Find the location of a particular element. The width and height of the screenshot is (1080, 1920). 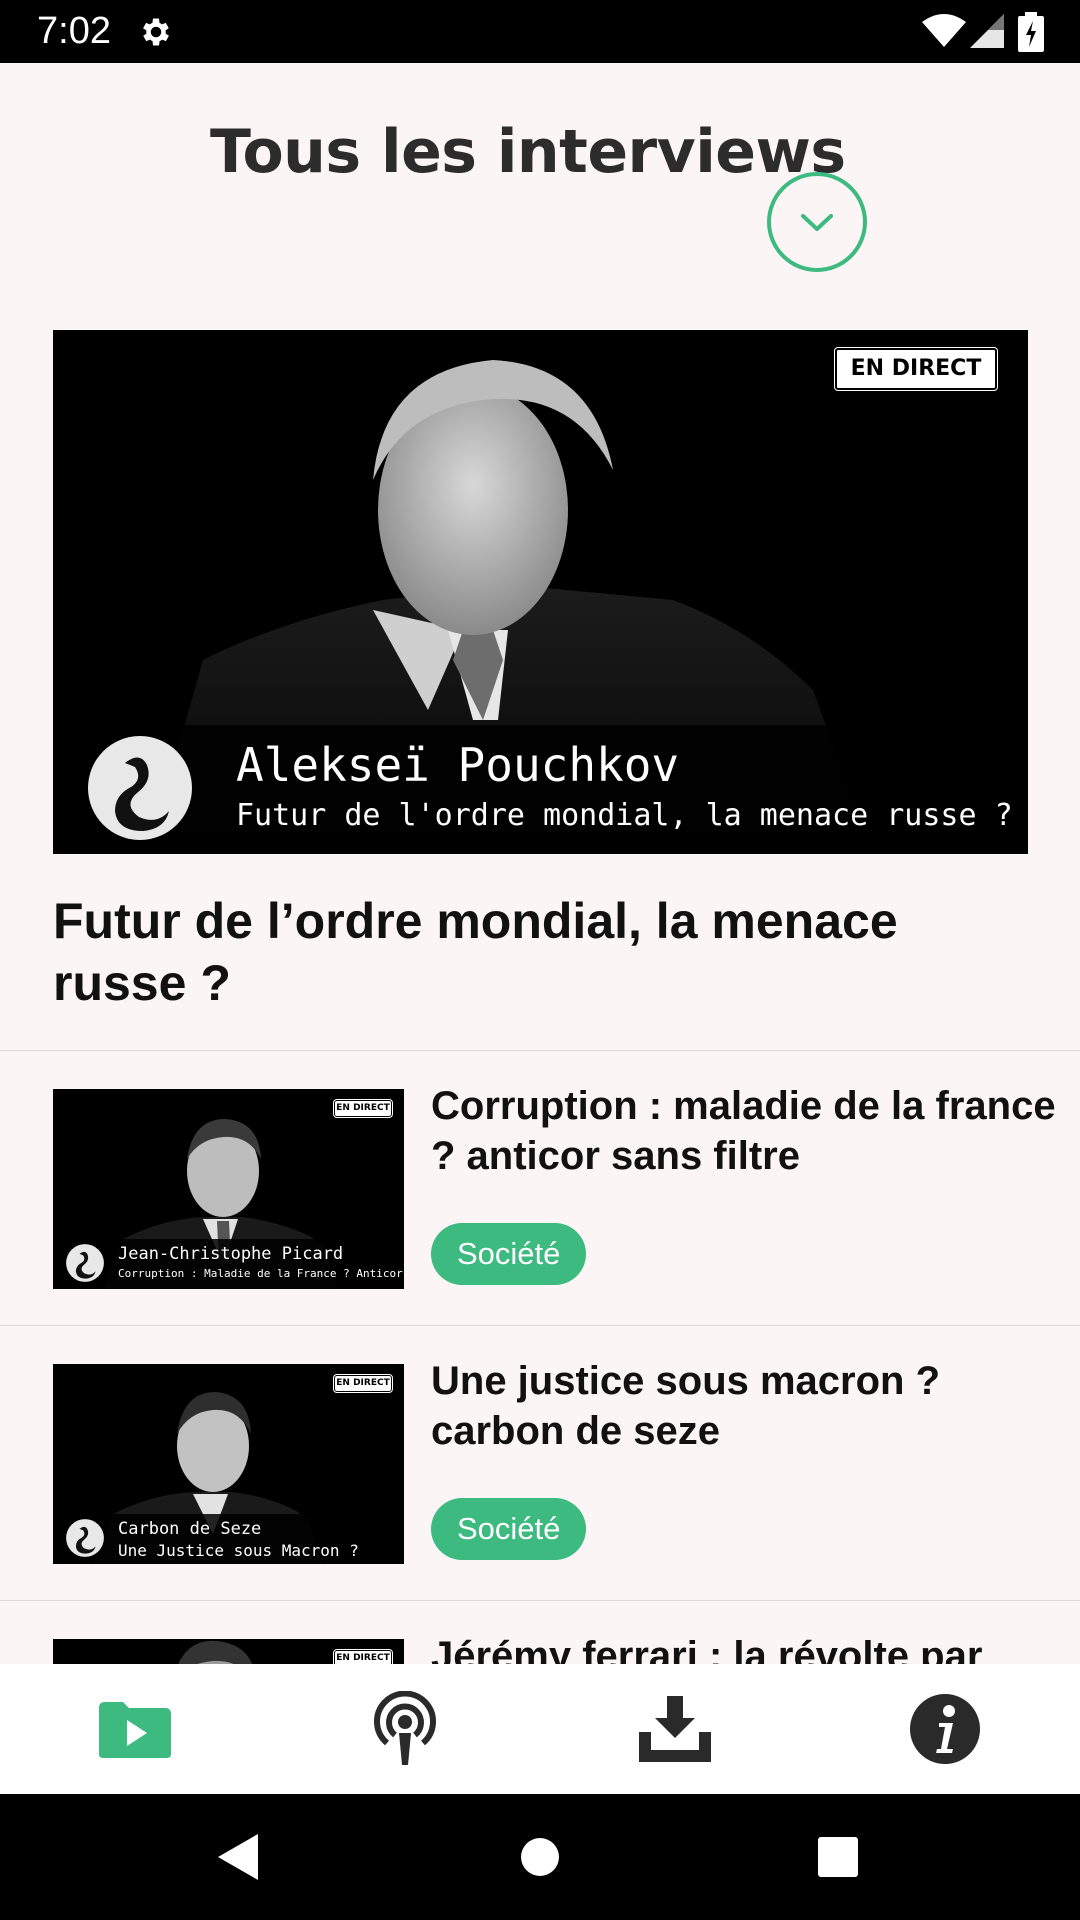

status-bar: 7:02 is located at coordinates (540, 31).